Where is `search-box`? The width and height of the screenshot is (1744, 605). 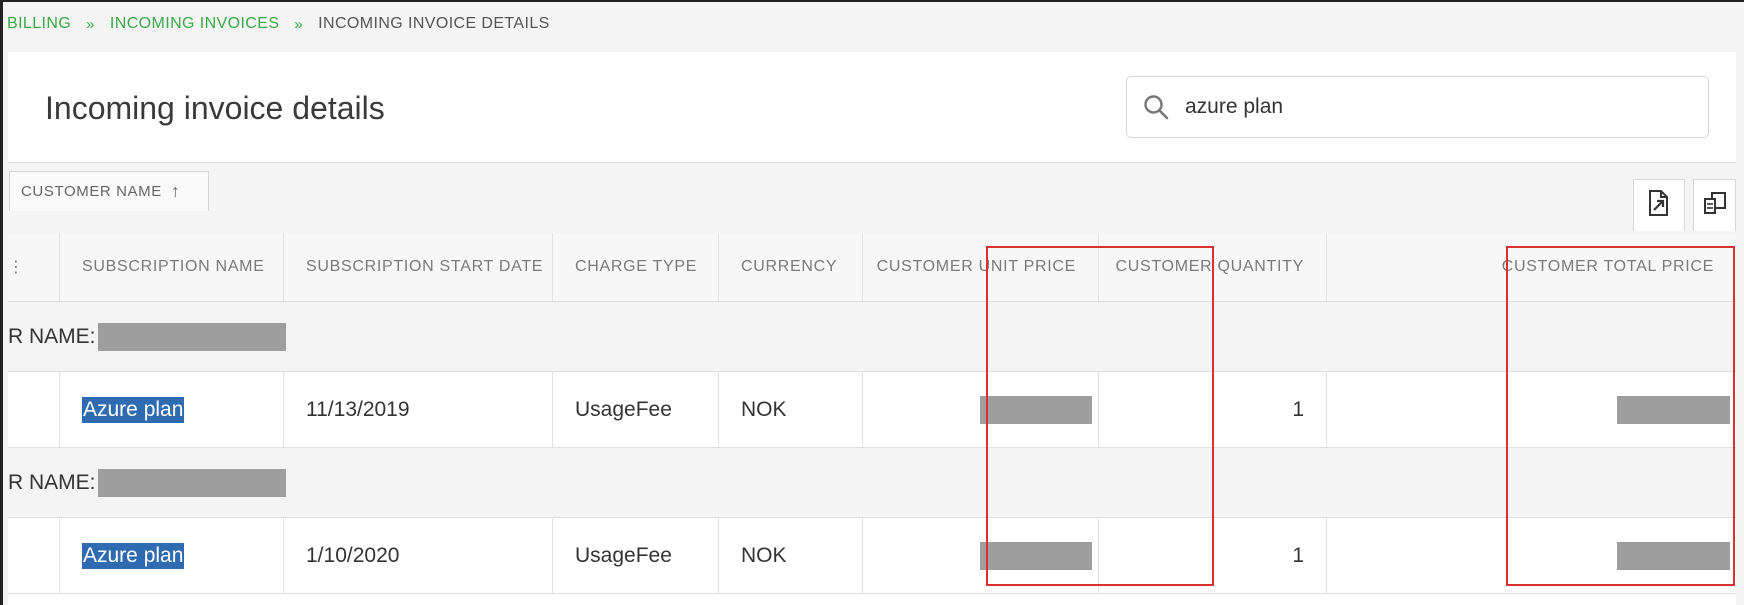 search-box is located at coordinates (1417, 107).